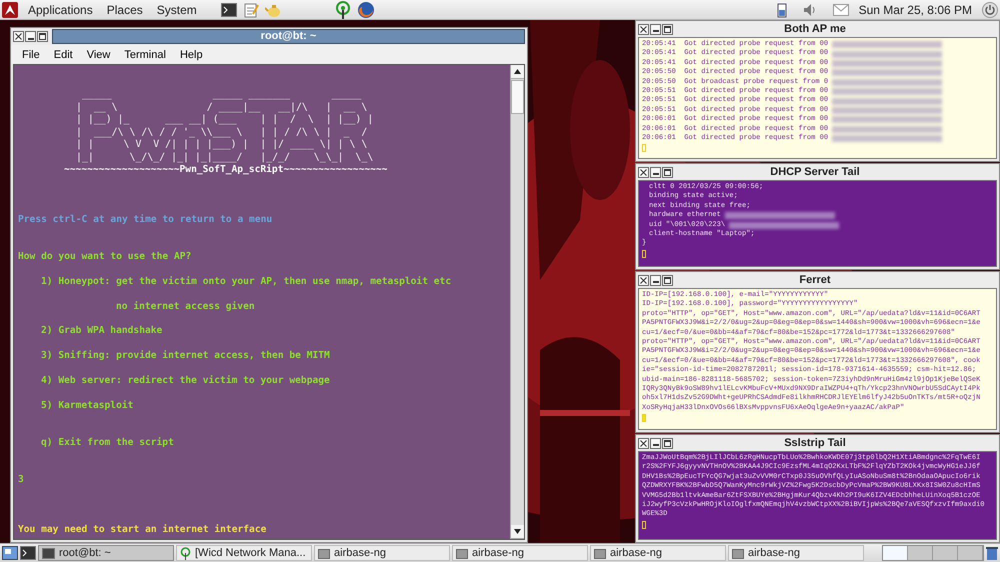  I want to click on ascii-art-line: |_| \_/\_/ |_| |_|____/ |_/_/ \_\_| \_\, so click(224, 157).